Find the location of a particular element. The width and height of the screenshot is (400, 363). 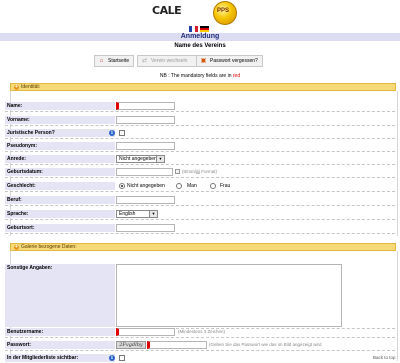

page-title: Anmeldung is located at coordinates (200, 37).